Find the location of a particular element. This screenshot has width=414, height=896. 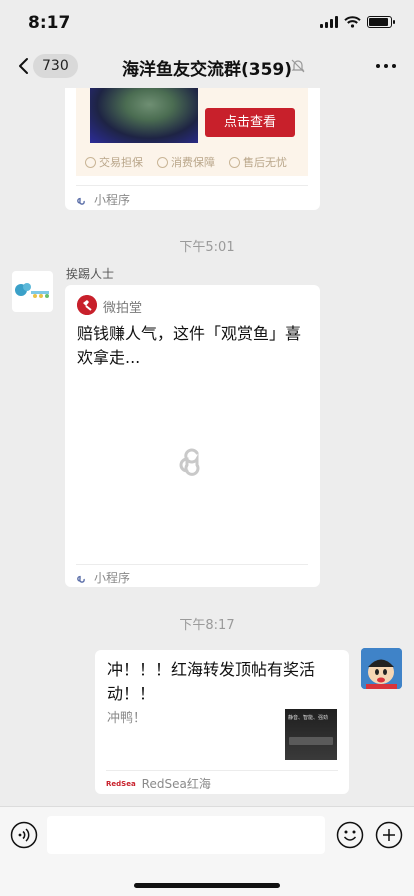

guarantee-item: 交易担保 is located at coordinates (114, 162).